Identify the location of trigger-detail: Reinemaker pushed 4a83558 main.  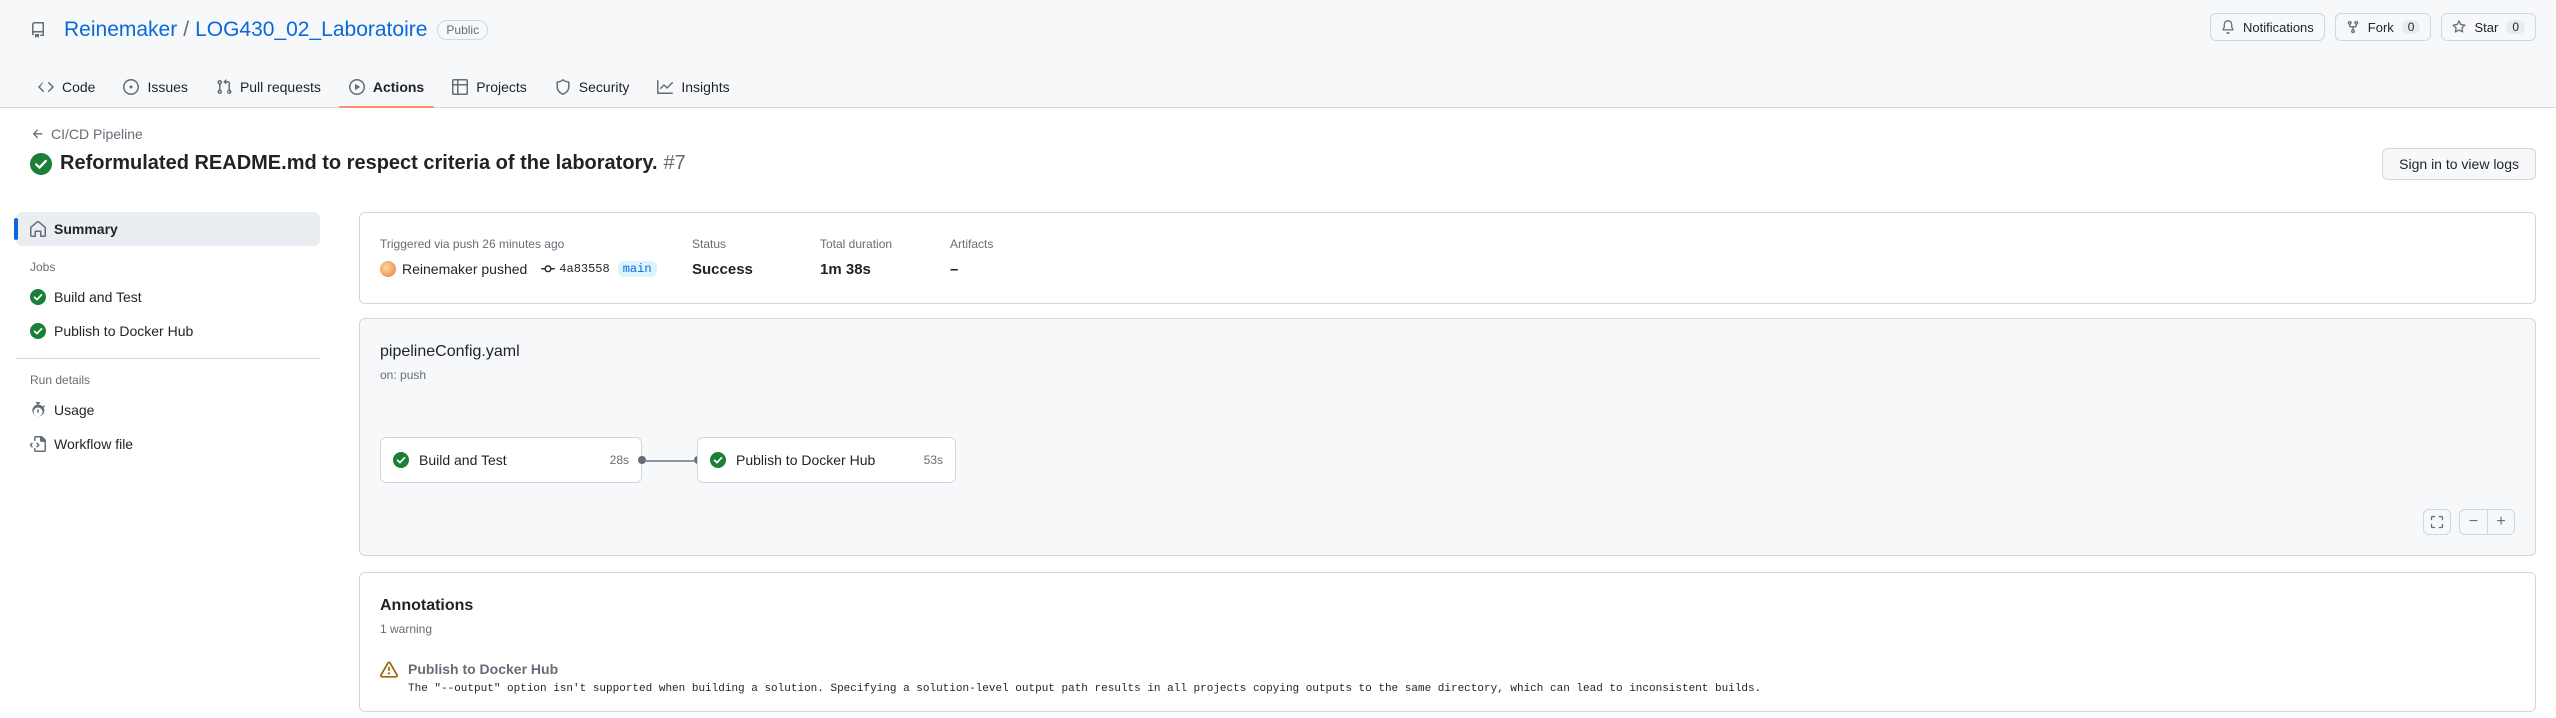
(518, 269).